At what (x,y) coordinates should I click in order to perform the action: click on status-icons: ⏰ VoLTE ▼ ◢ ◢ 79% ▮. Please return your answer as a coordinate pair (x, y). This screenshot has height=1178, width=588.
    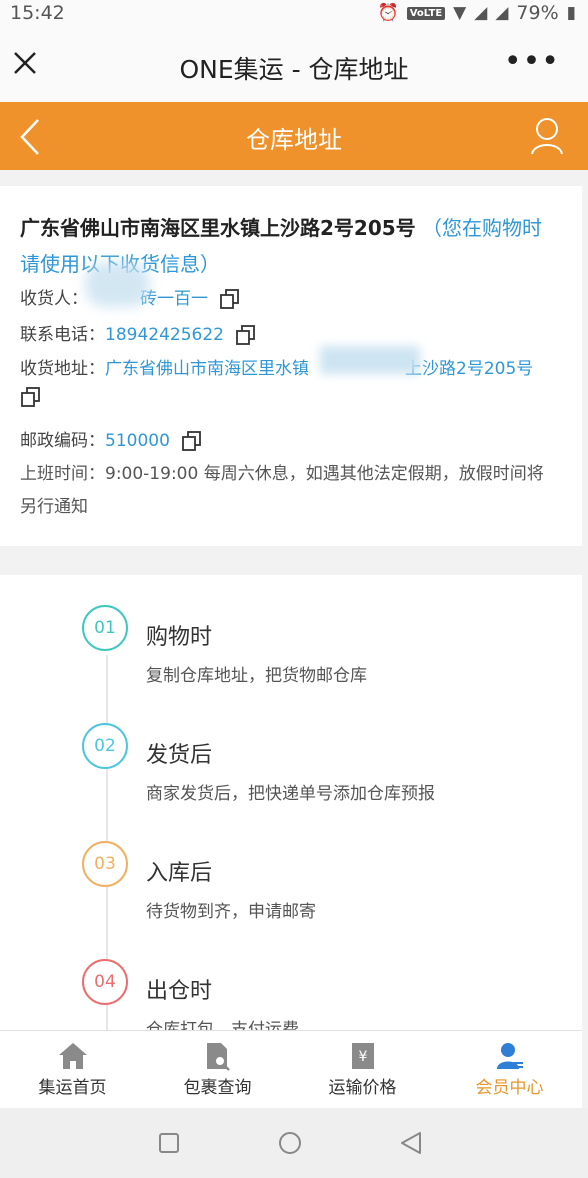
    Looking at the image, I should click on (477, 13).